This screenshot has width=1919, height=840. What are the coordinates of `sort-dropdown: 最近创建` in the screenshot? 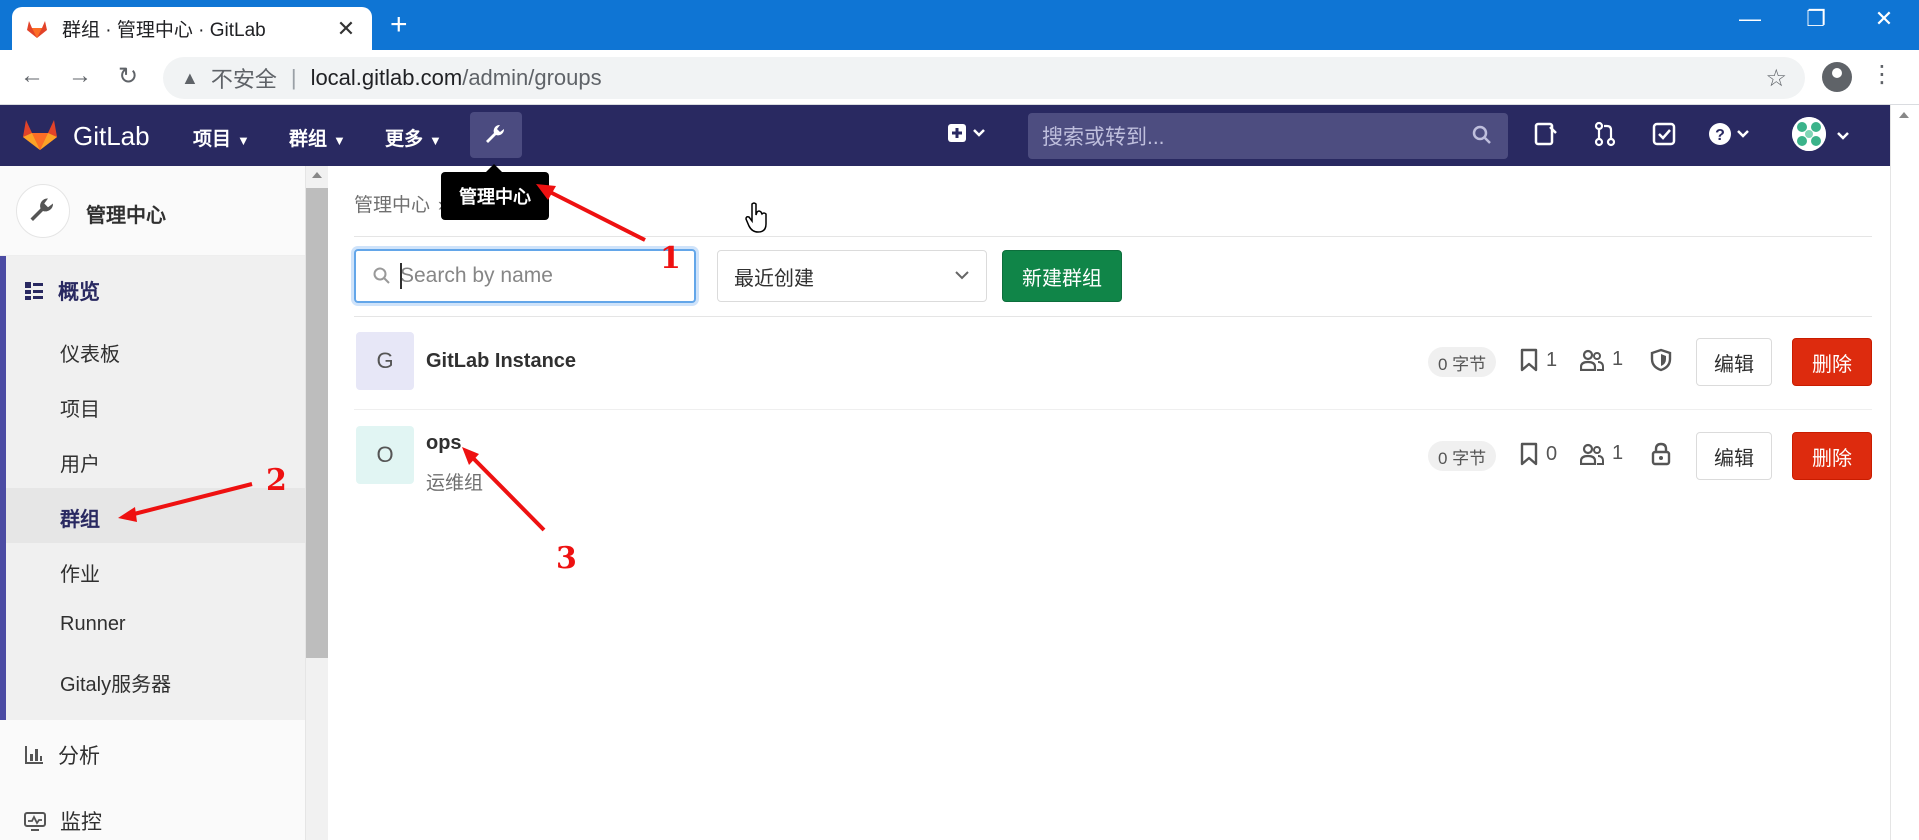 It's located at (852, 276).